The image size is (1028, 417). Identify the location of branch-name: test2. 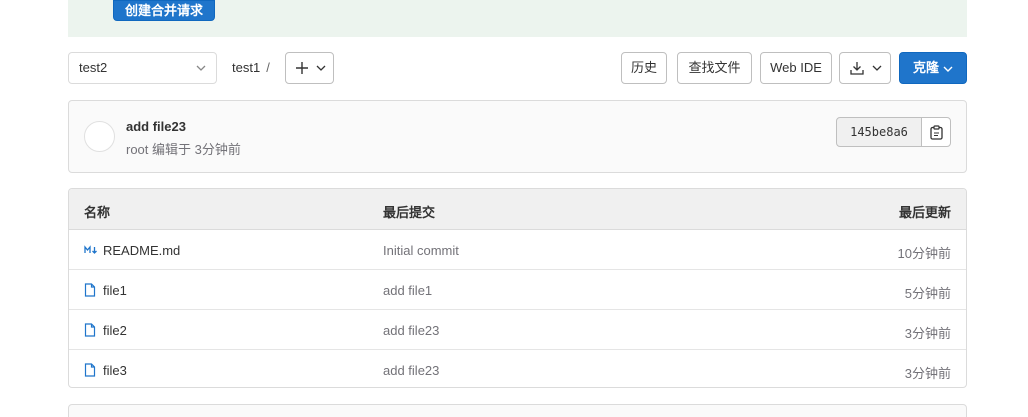
(93, 67).